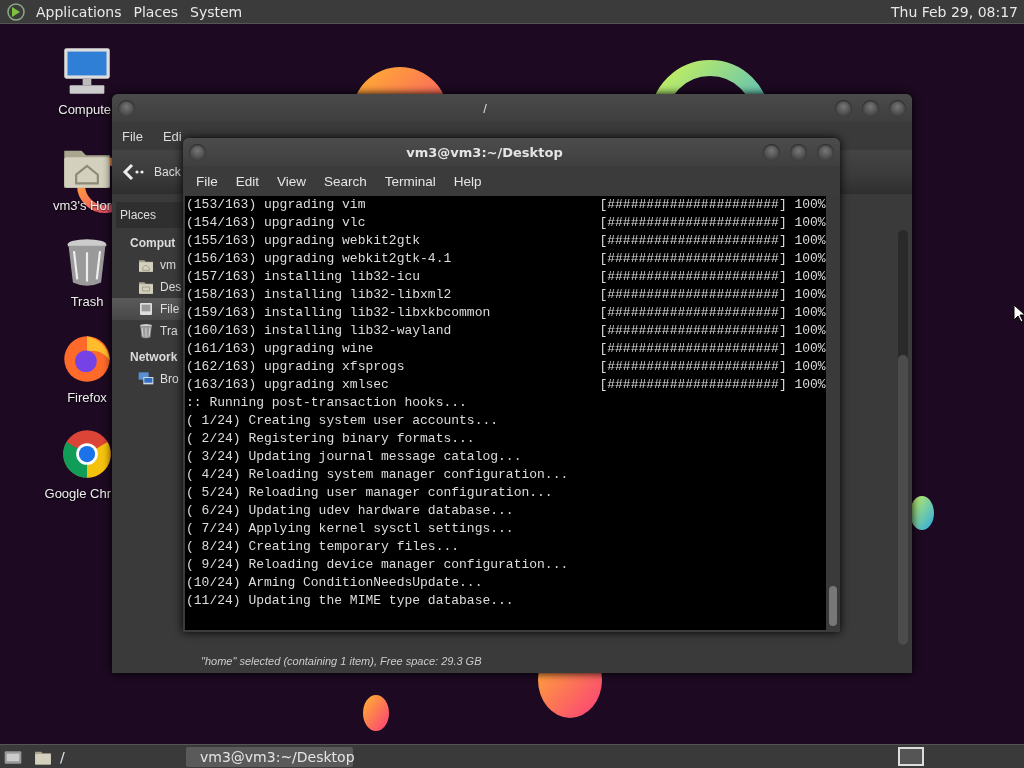  Describe the element at coordinates (79, 11) in the screenshot. I see `panel-menu: Applications` at that location.